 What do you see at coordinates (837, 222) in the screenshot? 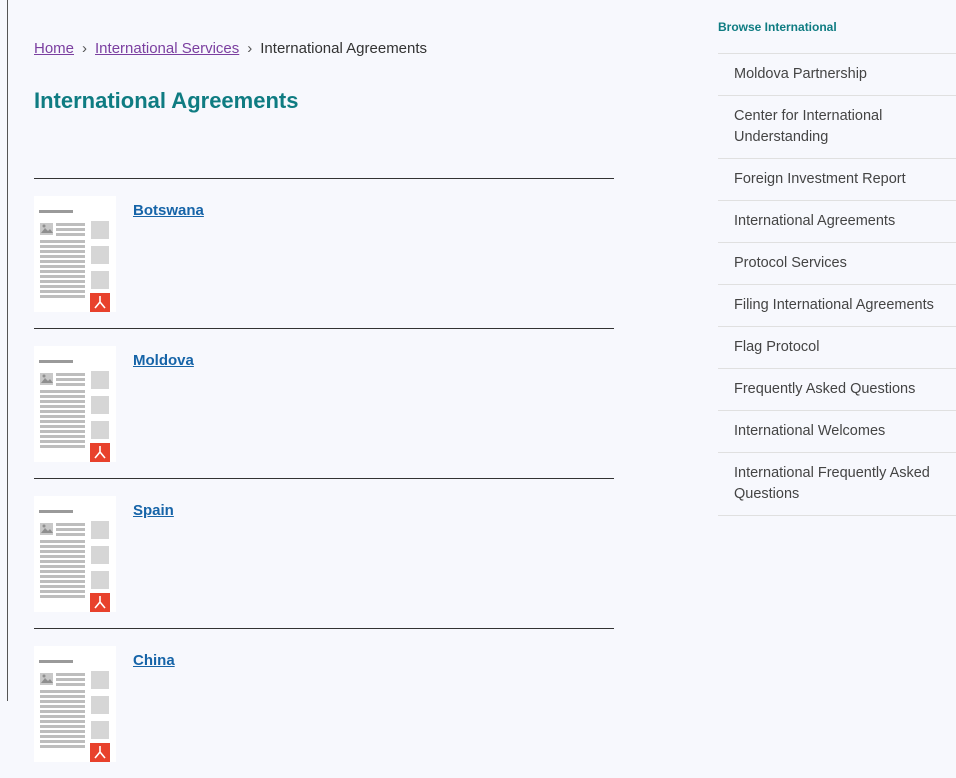
I see `sidebar-item-international-agreements: International Agreements` at bounding box center [837, 222].